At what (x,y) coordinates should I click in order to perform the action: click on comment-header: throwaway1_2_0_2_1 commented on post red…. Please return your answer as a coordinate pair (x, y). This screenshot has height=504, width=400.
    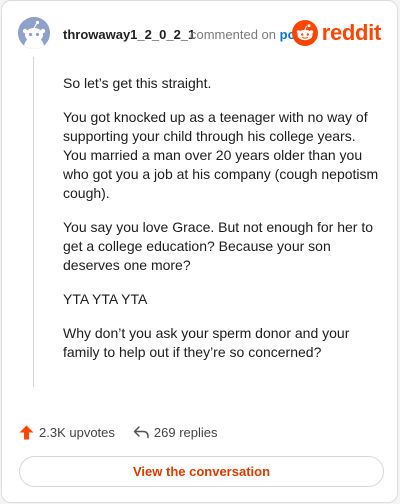
    Looking at the image, I should click on (199, 35).